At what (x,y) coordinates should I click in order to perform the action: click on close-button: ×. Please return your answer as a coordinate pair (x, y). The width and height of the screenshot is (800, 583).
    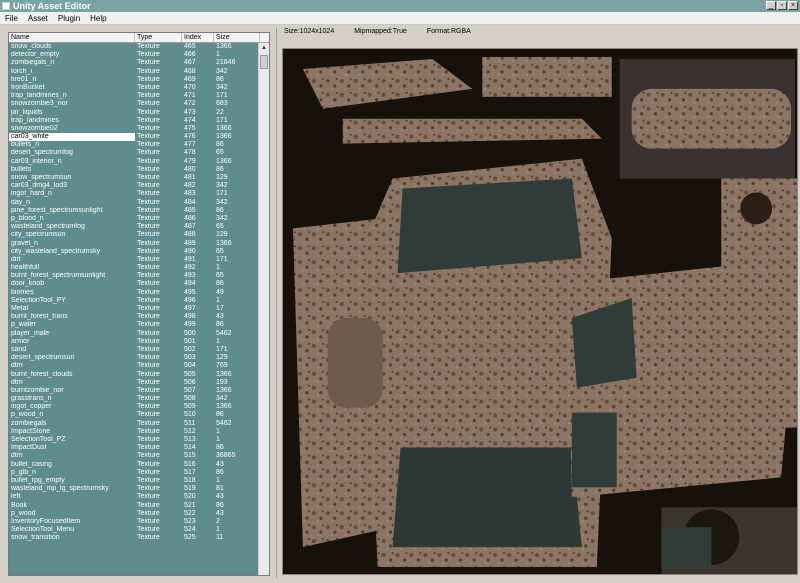
    Looking at the image, I should click on (793, 5).